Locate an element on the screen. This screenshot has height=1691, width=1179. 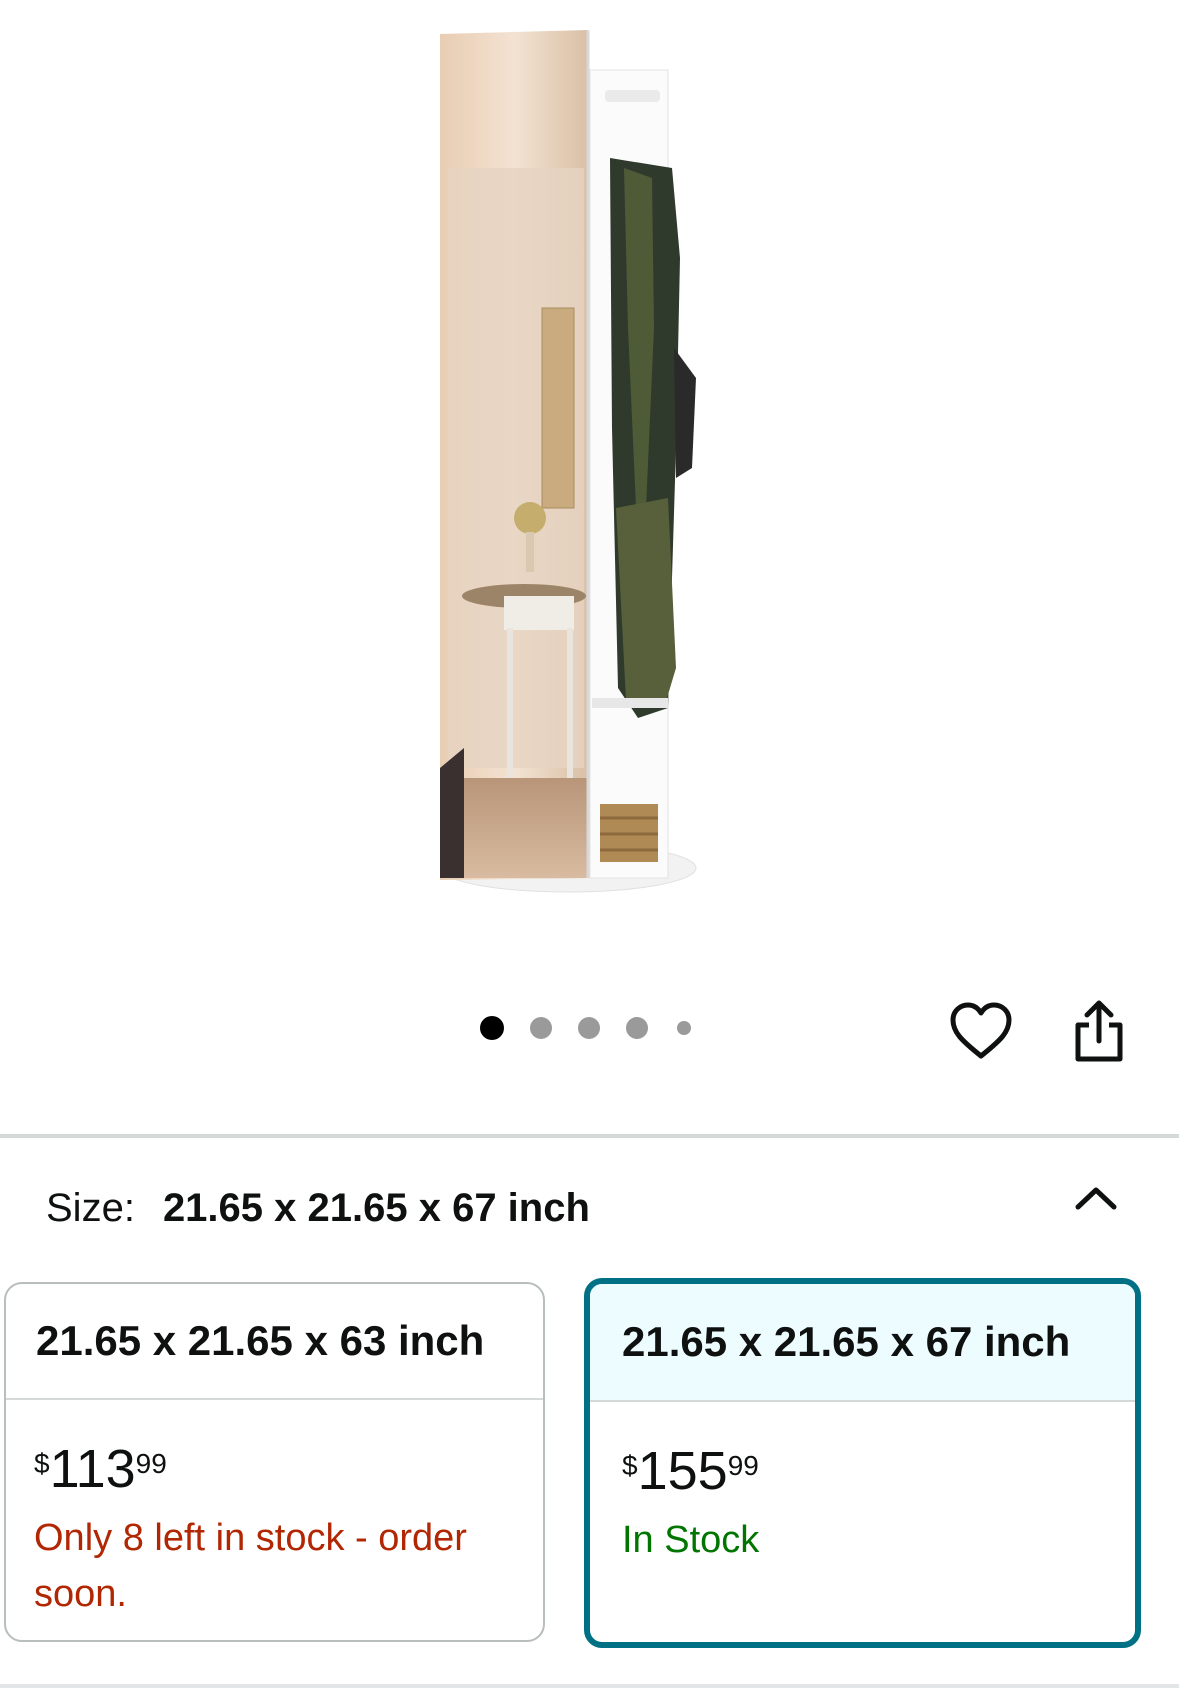
favorite-button is located at coordinates (981, 1031).